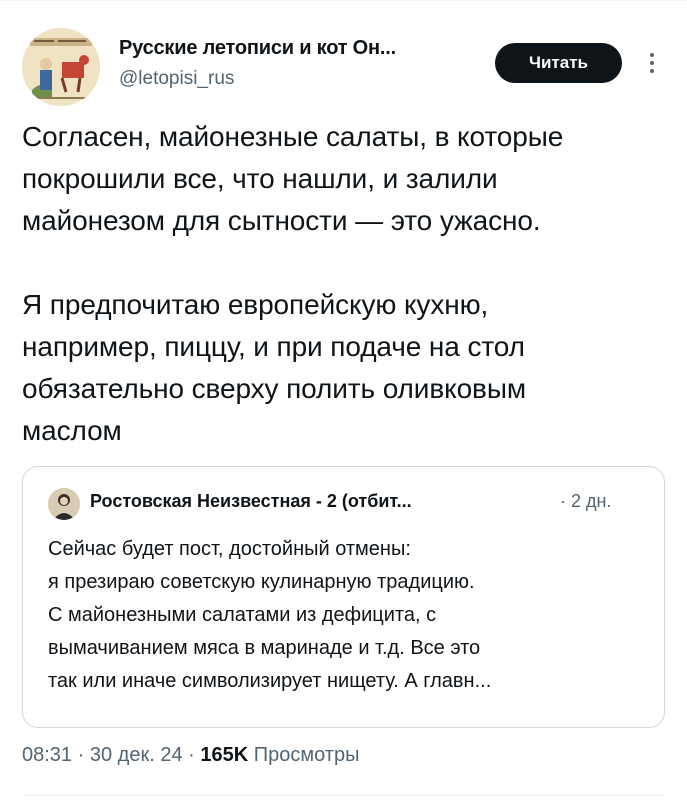 This screenshot has width=687, height=800. I want to click on more-vertical-icon, so click(652, 63).